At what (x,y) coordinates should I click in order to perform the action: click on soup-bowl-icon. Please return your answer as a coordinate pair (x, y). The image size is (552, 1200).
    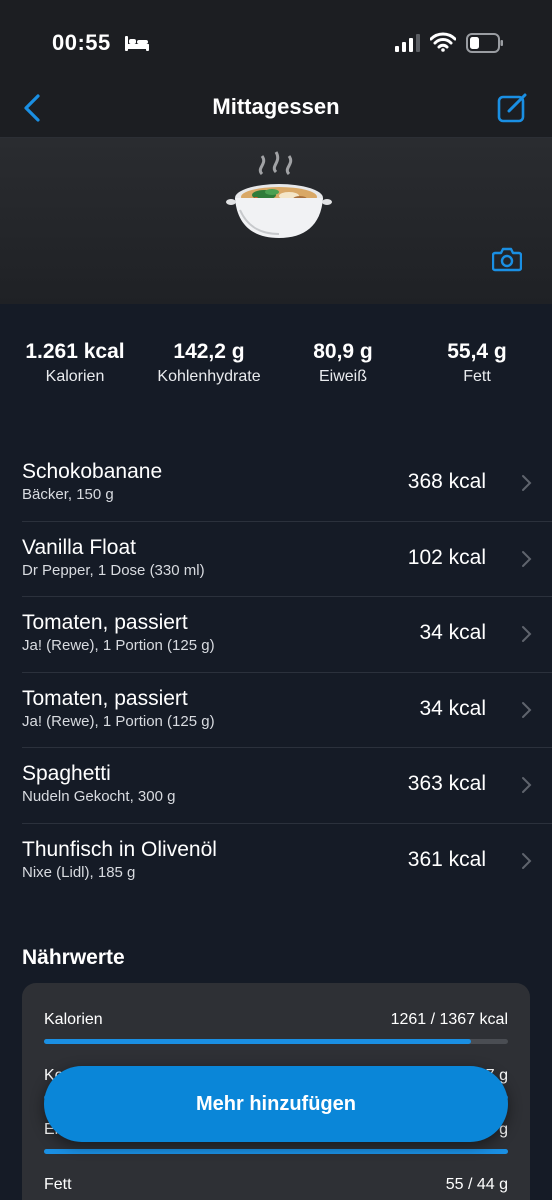
    Looking at the image, I should click on (279, 194).